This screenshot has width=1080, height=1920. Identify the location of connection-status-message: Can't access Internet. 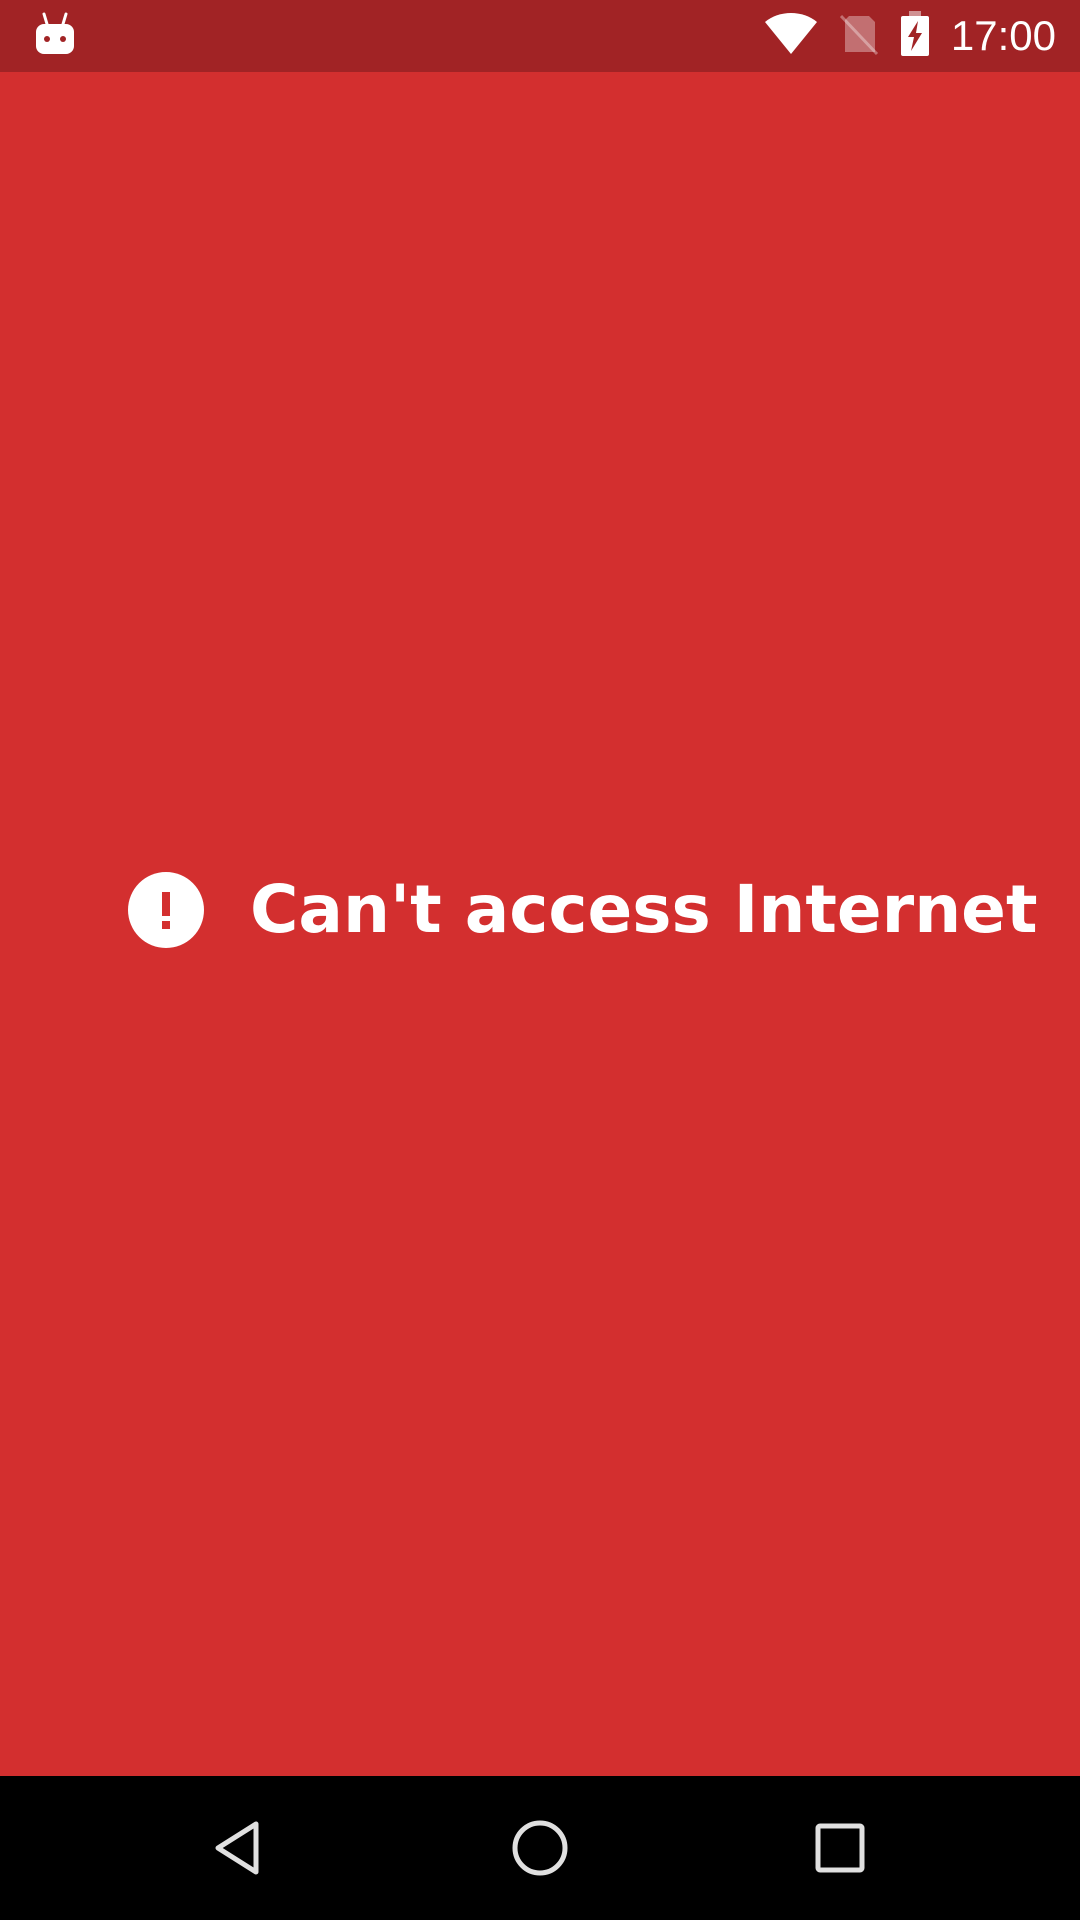
(583, 910).